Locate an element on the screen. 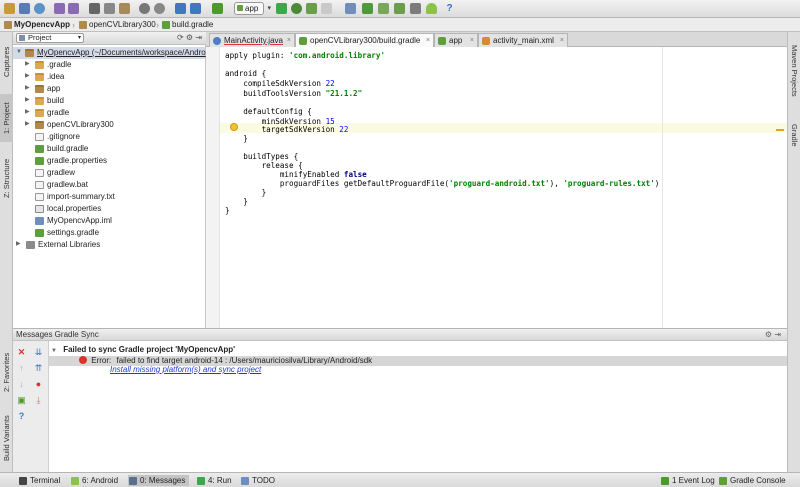  tool-tab-build-variants: Build Variants is located at coordinates (6, 438).